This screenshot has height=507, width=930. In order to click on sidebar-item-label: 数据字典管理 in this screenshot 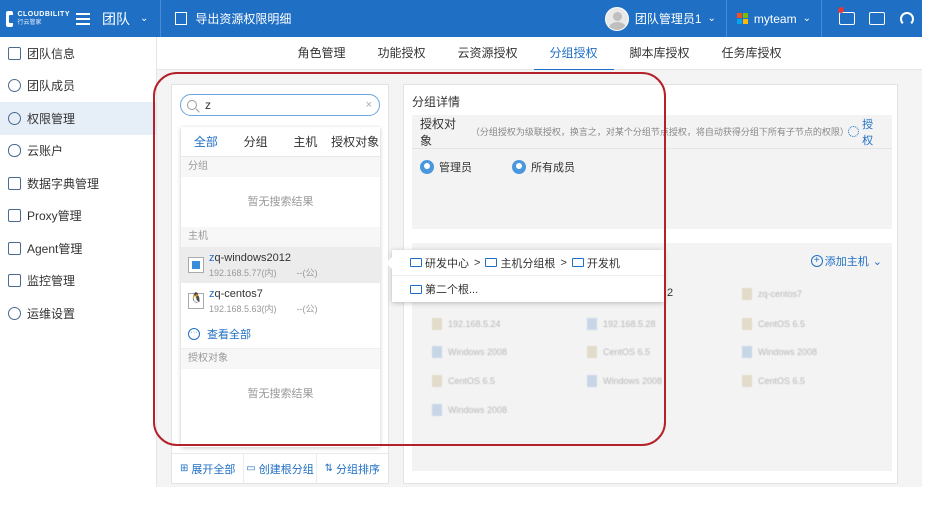, I will do `click(63, 183)`.